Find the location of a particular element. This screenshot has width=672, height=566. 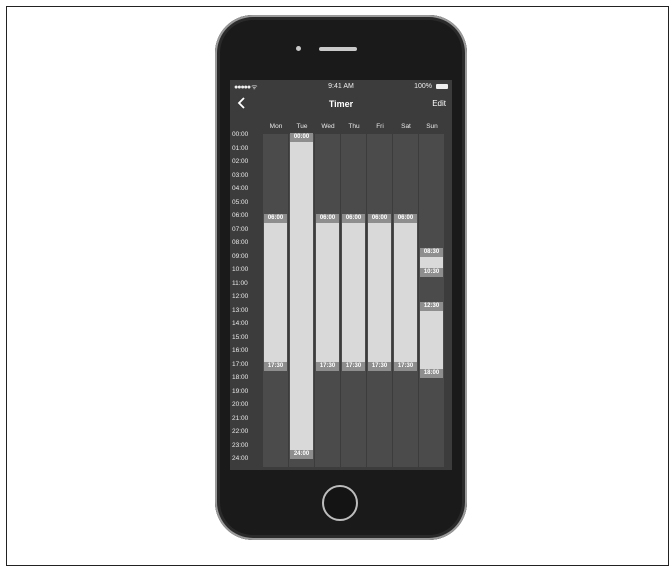

hour-label: 16:00 is located at coordinates (240, 350).